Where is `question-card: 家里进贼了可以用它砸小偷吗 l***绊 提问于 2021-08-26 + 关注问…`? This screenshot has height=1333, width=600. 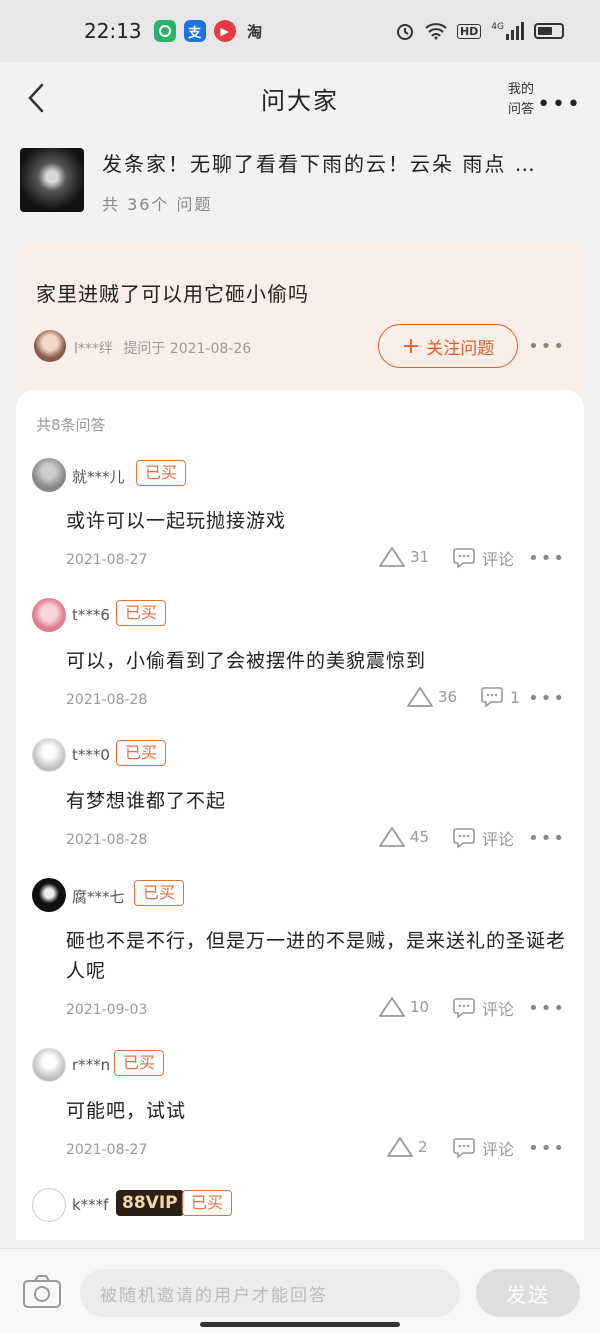
question-card: 家里进贼了可以用它砸小偷吗 l***绊 提问于 2021-08-26 + 关注问… is located at coordinates (300, 322).